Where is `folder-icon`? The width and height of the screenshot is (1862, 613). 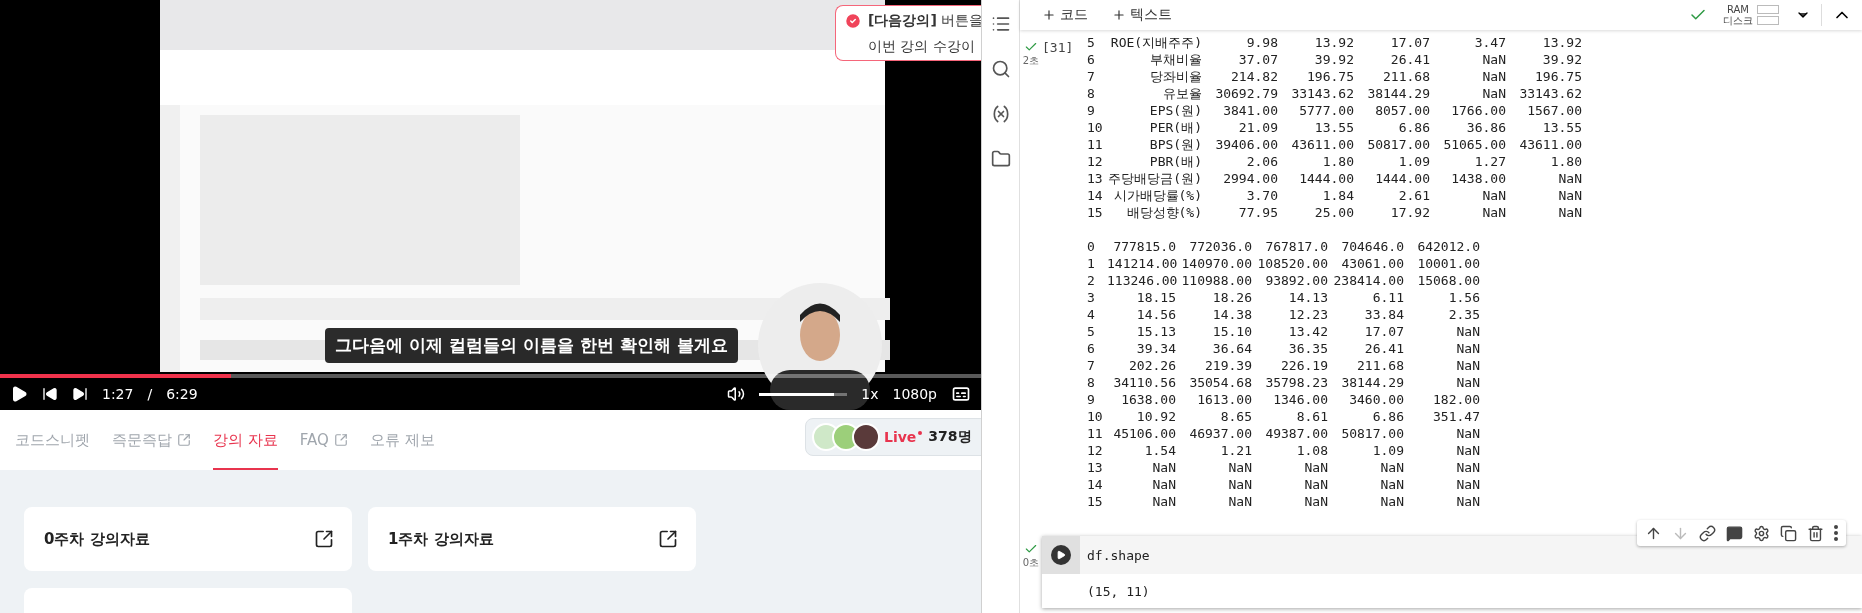
folder-icon is located at coordinates (1000, 159).